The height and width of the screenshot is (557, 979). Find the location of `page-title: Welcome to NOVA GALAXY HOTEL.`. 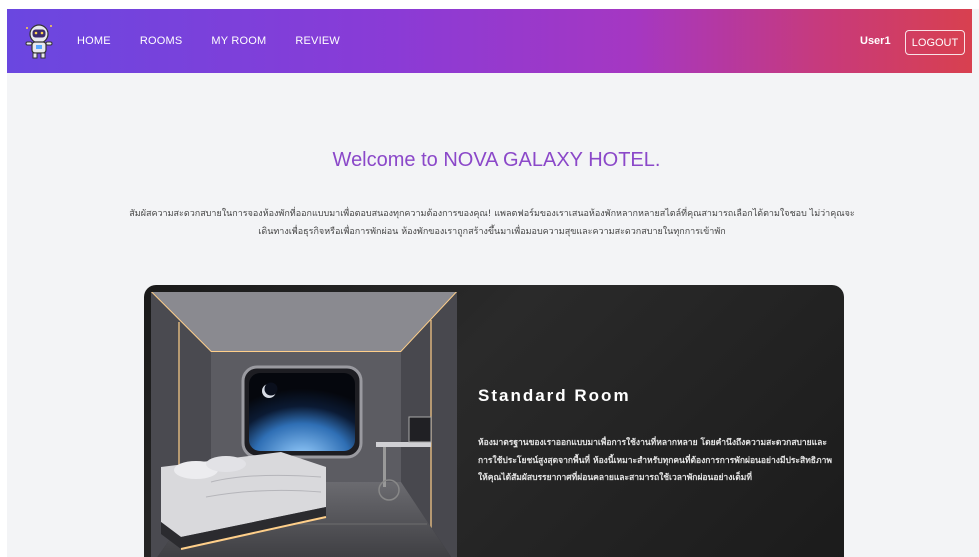

page-title: Welcome to NOVA GALAXY HOTEL. is located at coordinates (496, 160).